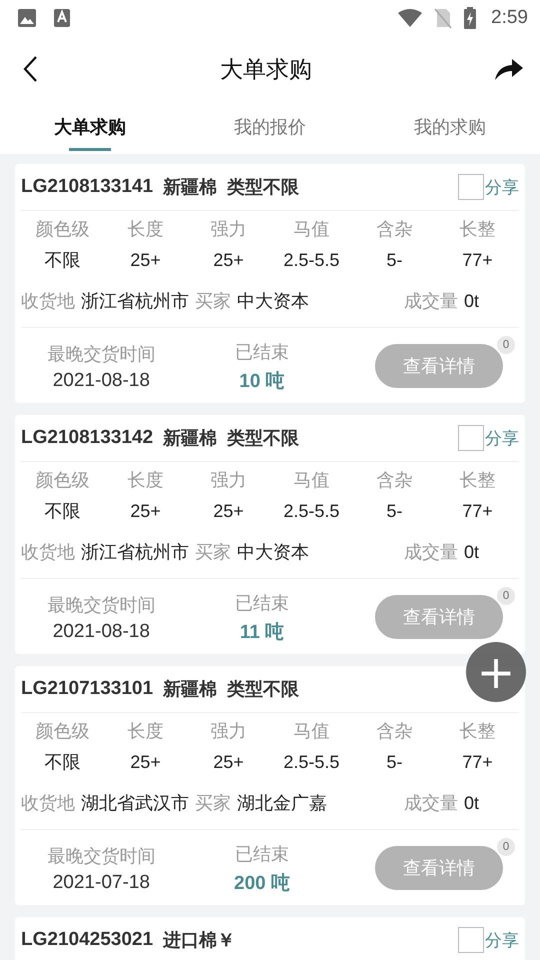 The image size is (540, 960). I want to click on image-icon, so click(27, 18).